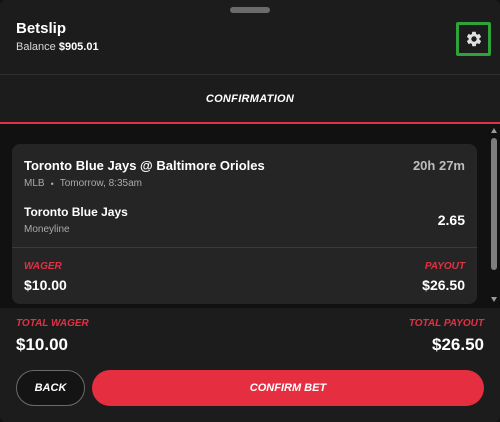 Image resolution: width=500 pixels, height=422 pixels. I want to click on market-name: Moneyline, so click(47, 229).